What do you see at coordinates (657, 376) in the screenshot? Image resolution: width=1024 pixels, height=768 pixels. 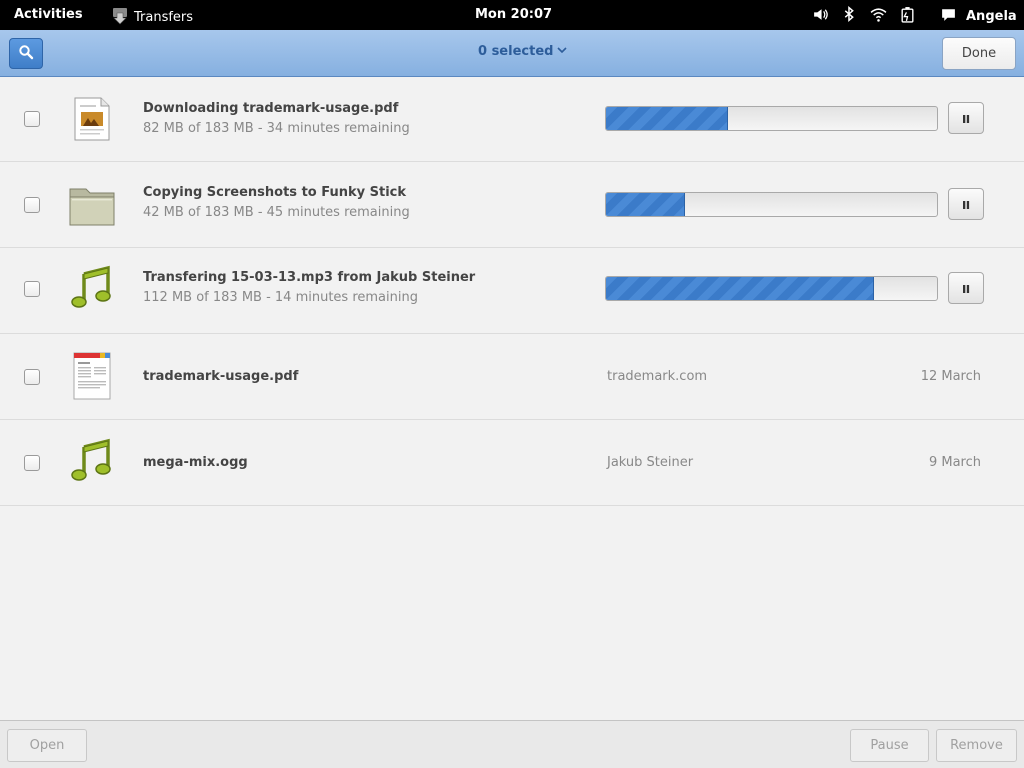 I see `file-source: trademark.com` at bounding box center [657, 376].